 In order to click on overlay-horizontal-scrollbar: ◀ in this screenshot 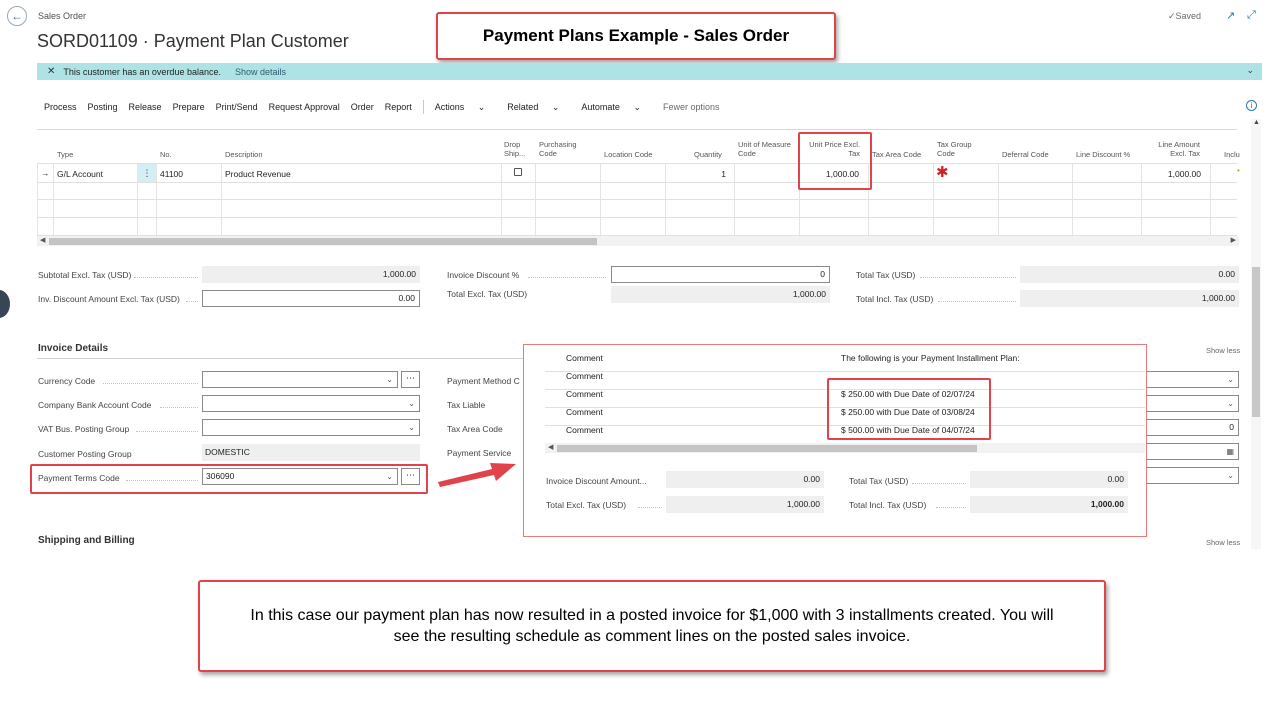, I will do `click(845, 448)`.